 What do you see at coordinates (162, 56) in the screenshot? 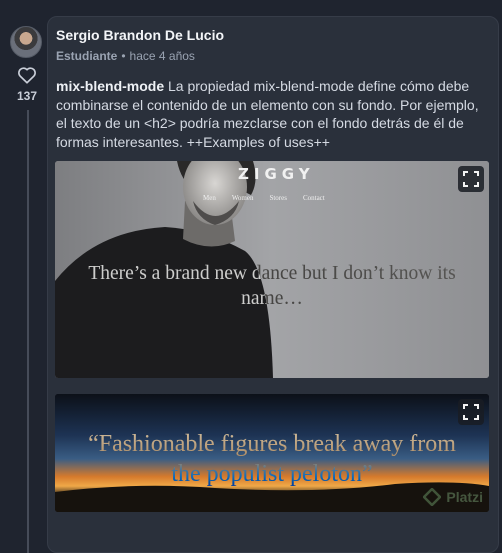
I see `post-time: hace 4 años` at bounding box center [162, 56].